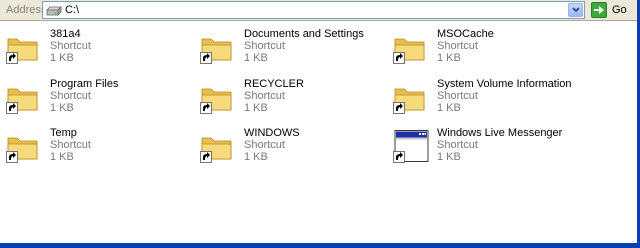 The height and width of the screenshot is (248, 640). Describe the element at coordinates (92, 150) in the screenshot. I see `file-item-temp: Temp Shortcut 1 KB` at that location.